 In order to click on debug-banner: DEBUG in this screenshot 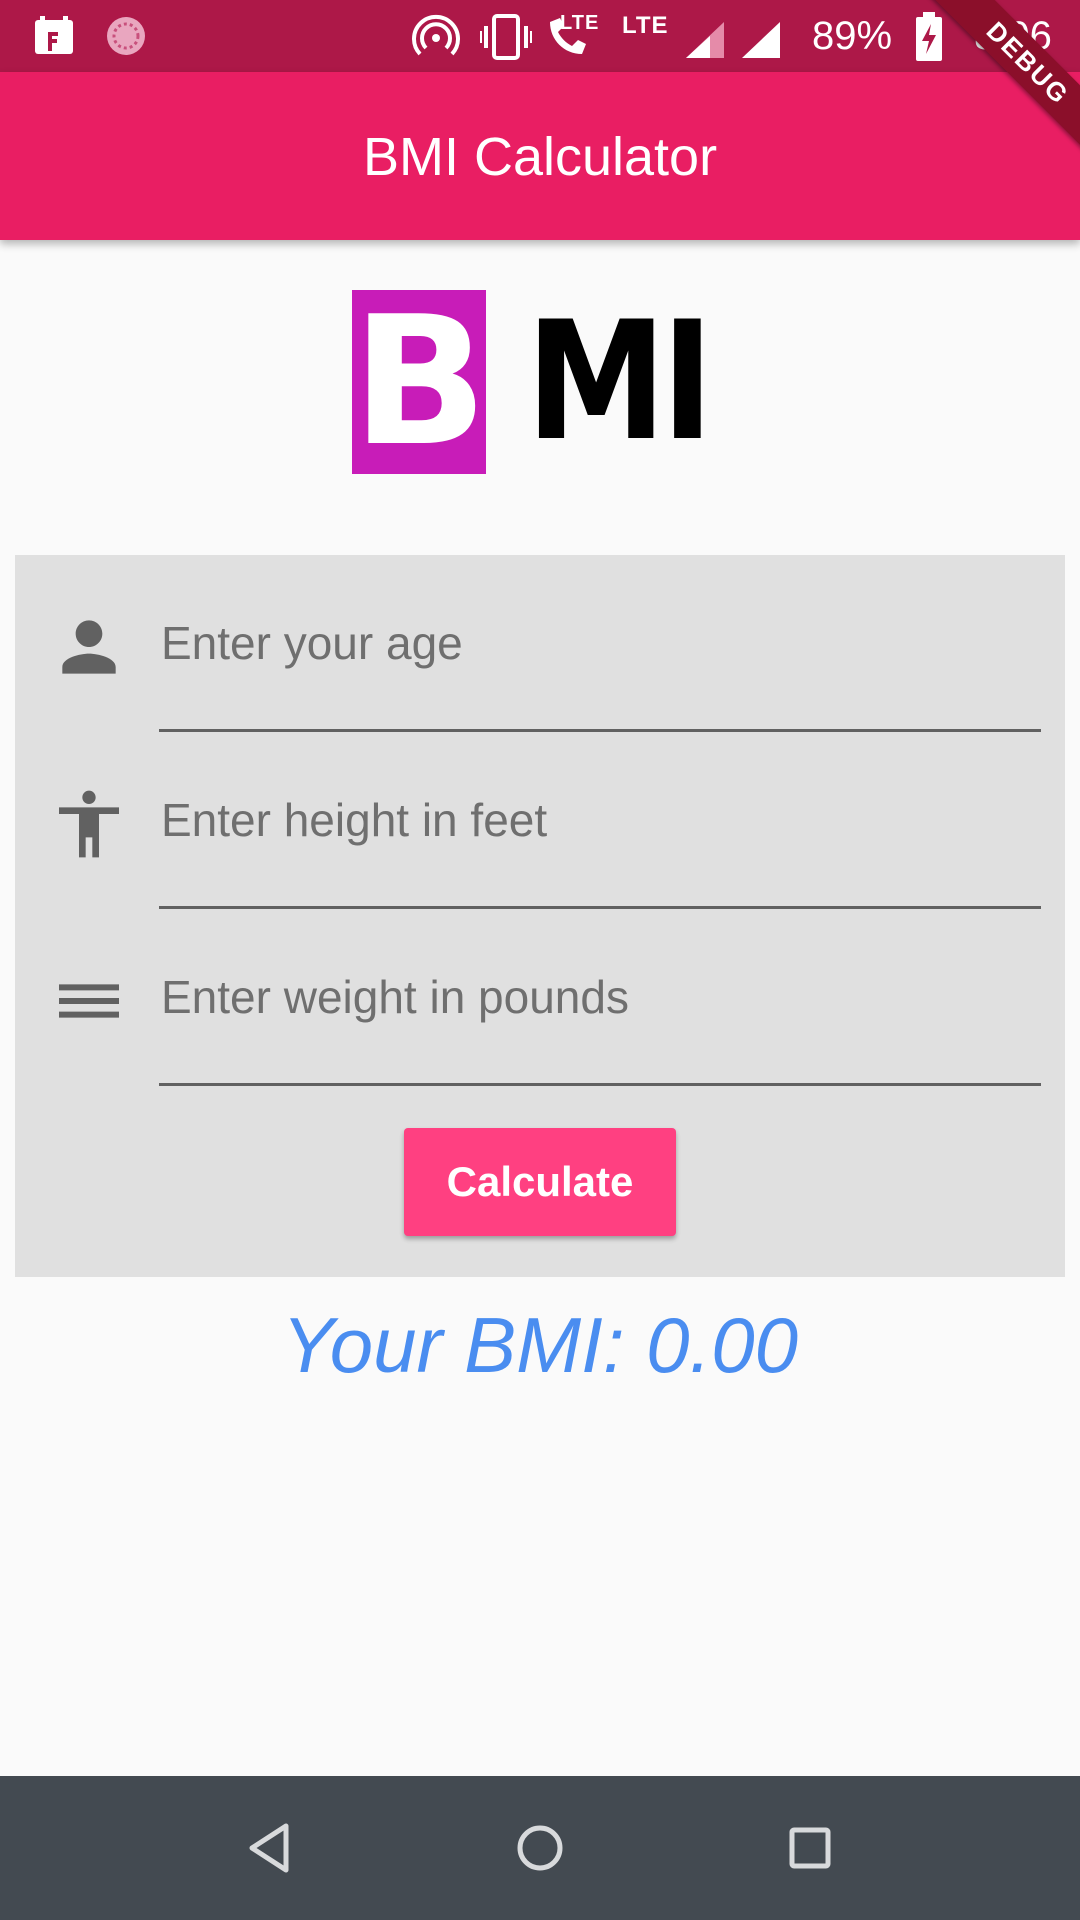, I will do `click(1000, 80)`.